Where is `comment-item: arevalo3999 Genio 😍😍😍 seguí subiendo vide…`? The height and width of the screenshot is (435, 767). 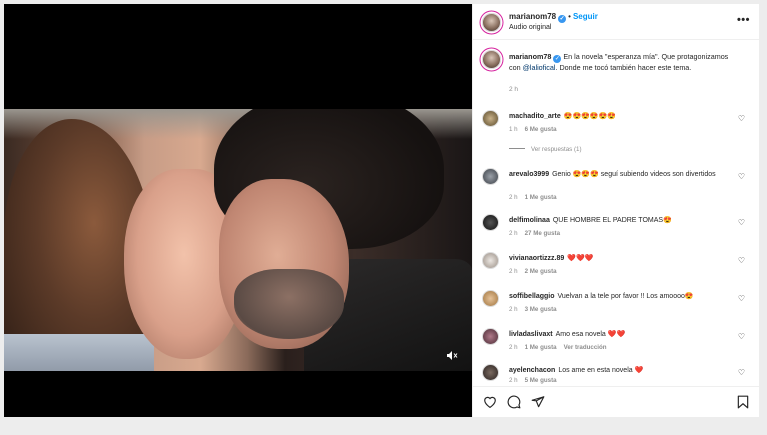 comment-item: arevalo3999 Genio 😍😍😍 seguí subiendo vide… is located at coordinates (617, 185).